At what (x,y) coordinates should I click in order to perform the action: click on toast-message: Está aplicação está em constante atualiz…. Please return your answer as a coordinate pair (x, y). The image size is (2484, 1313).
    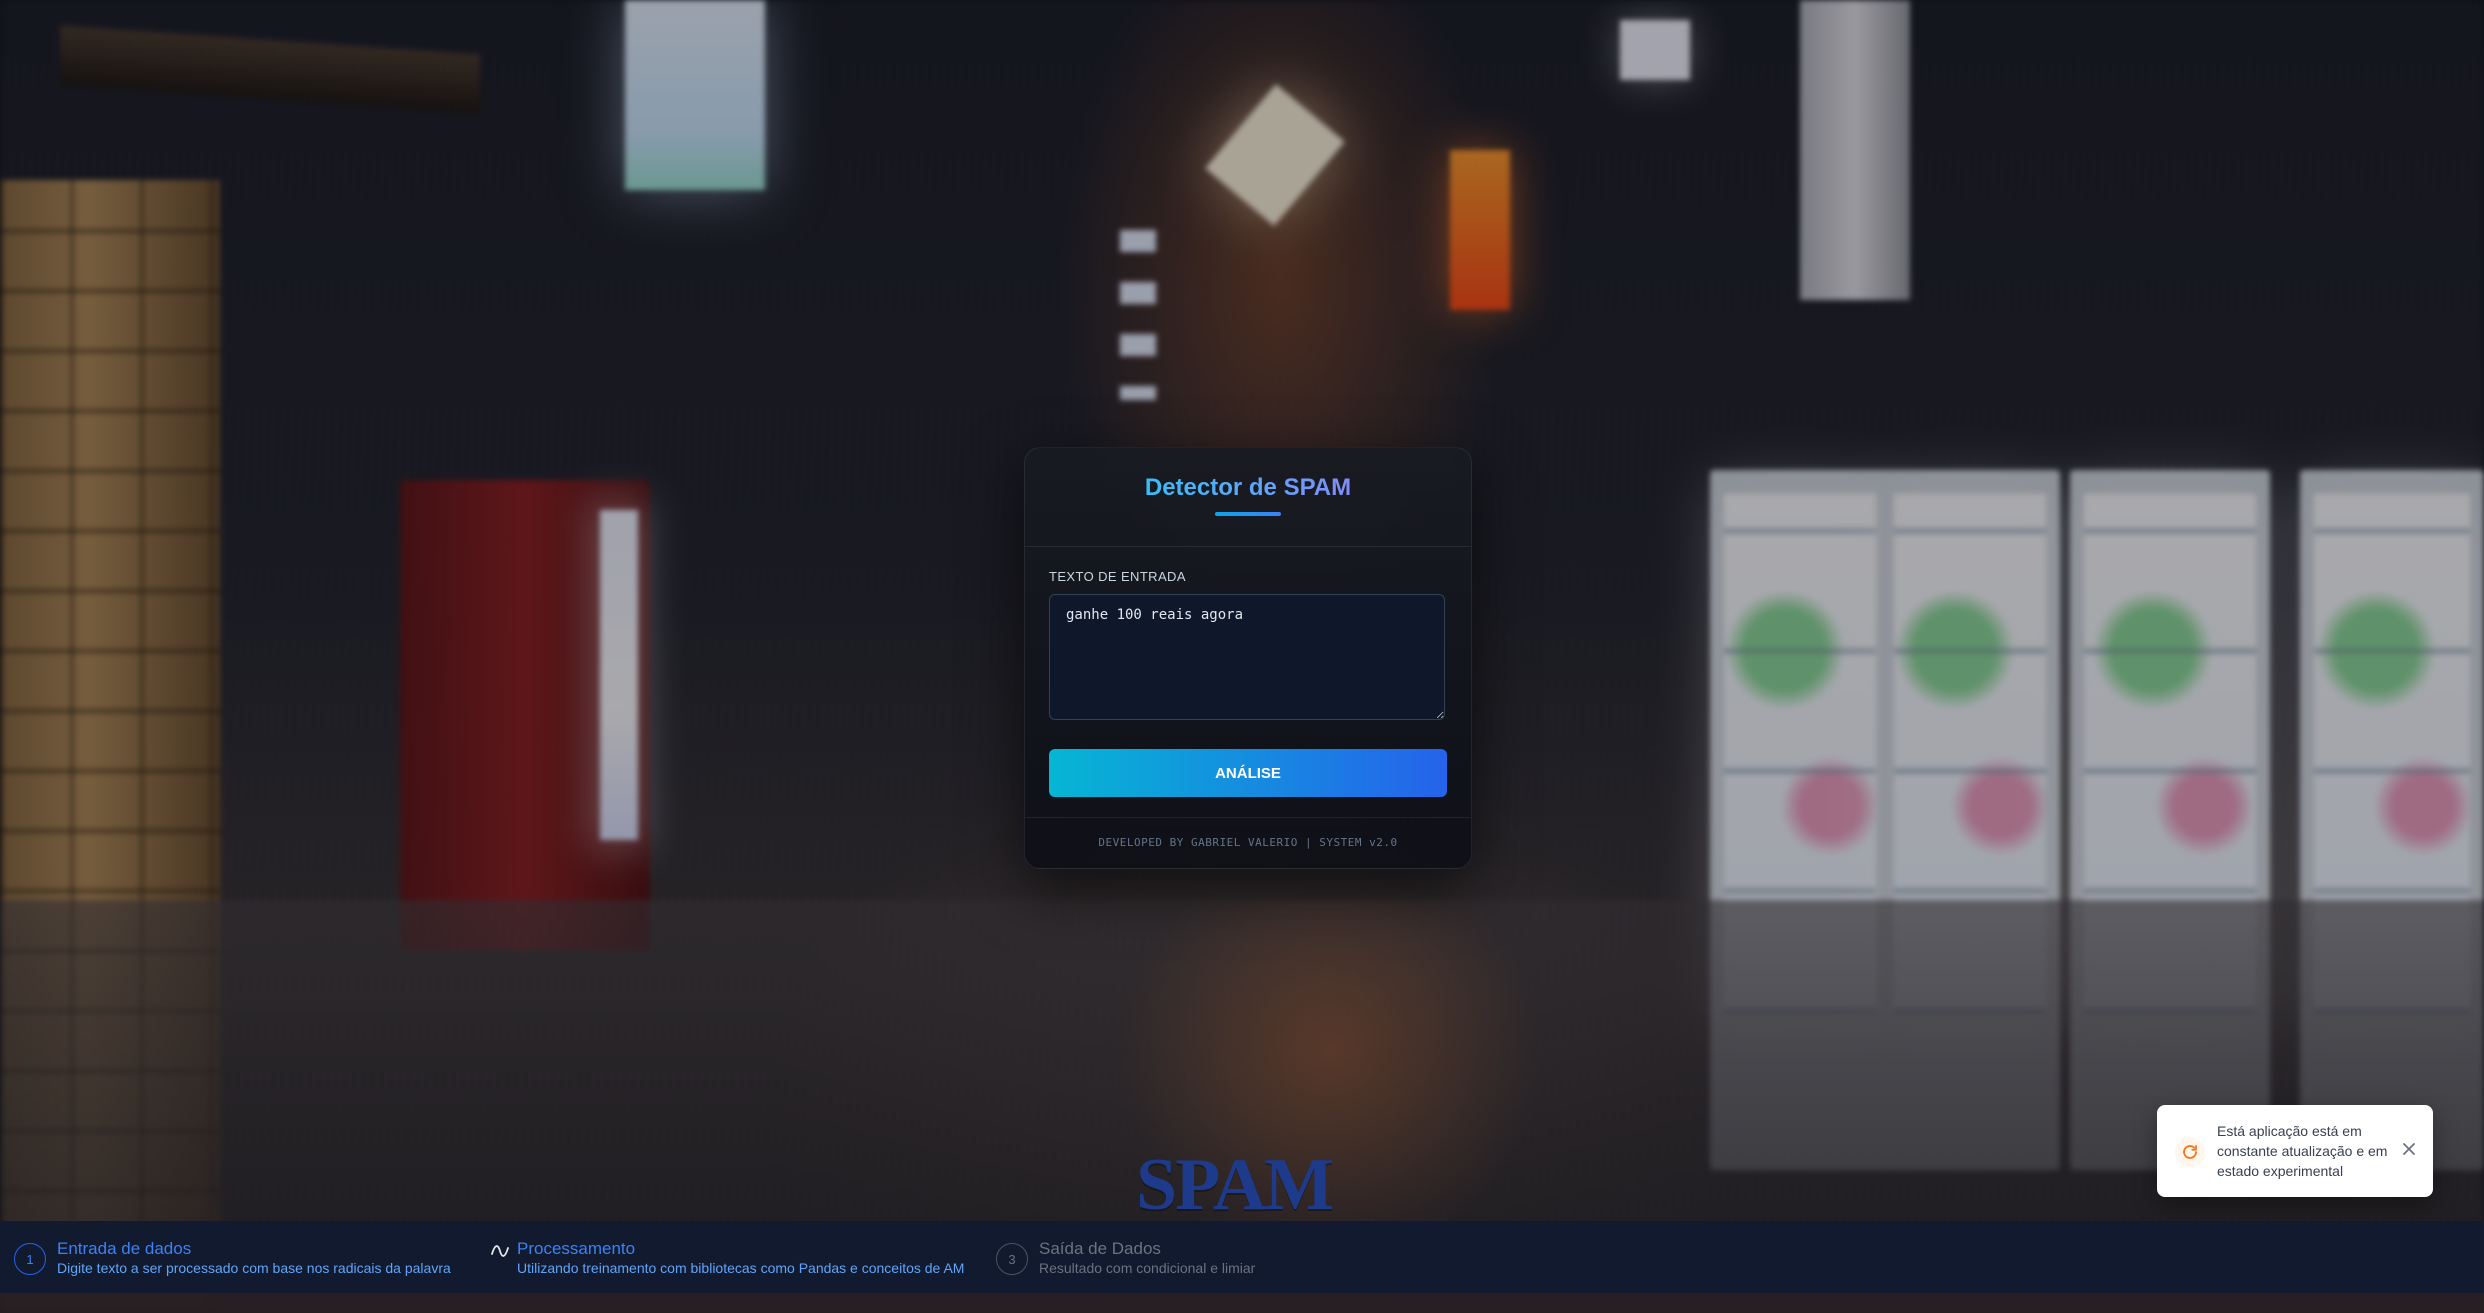
    Looking at the image, I should click on (2302, 1151).